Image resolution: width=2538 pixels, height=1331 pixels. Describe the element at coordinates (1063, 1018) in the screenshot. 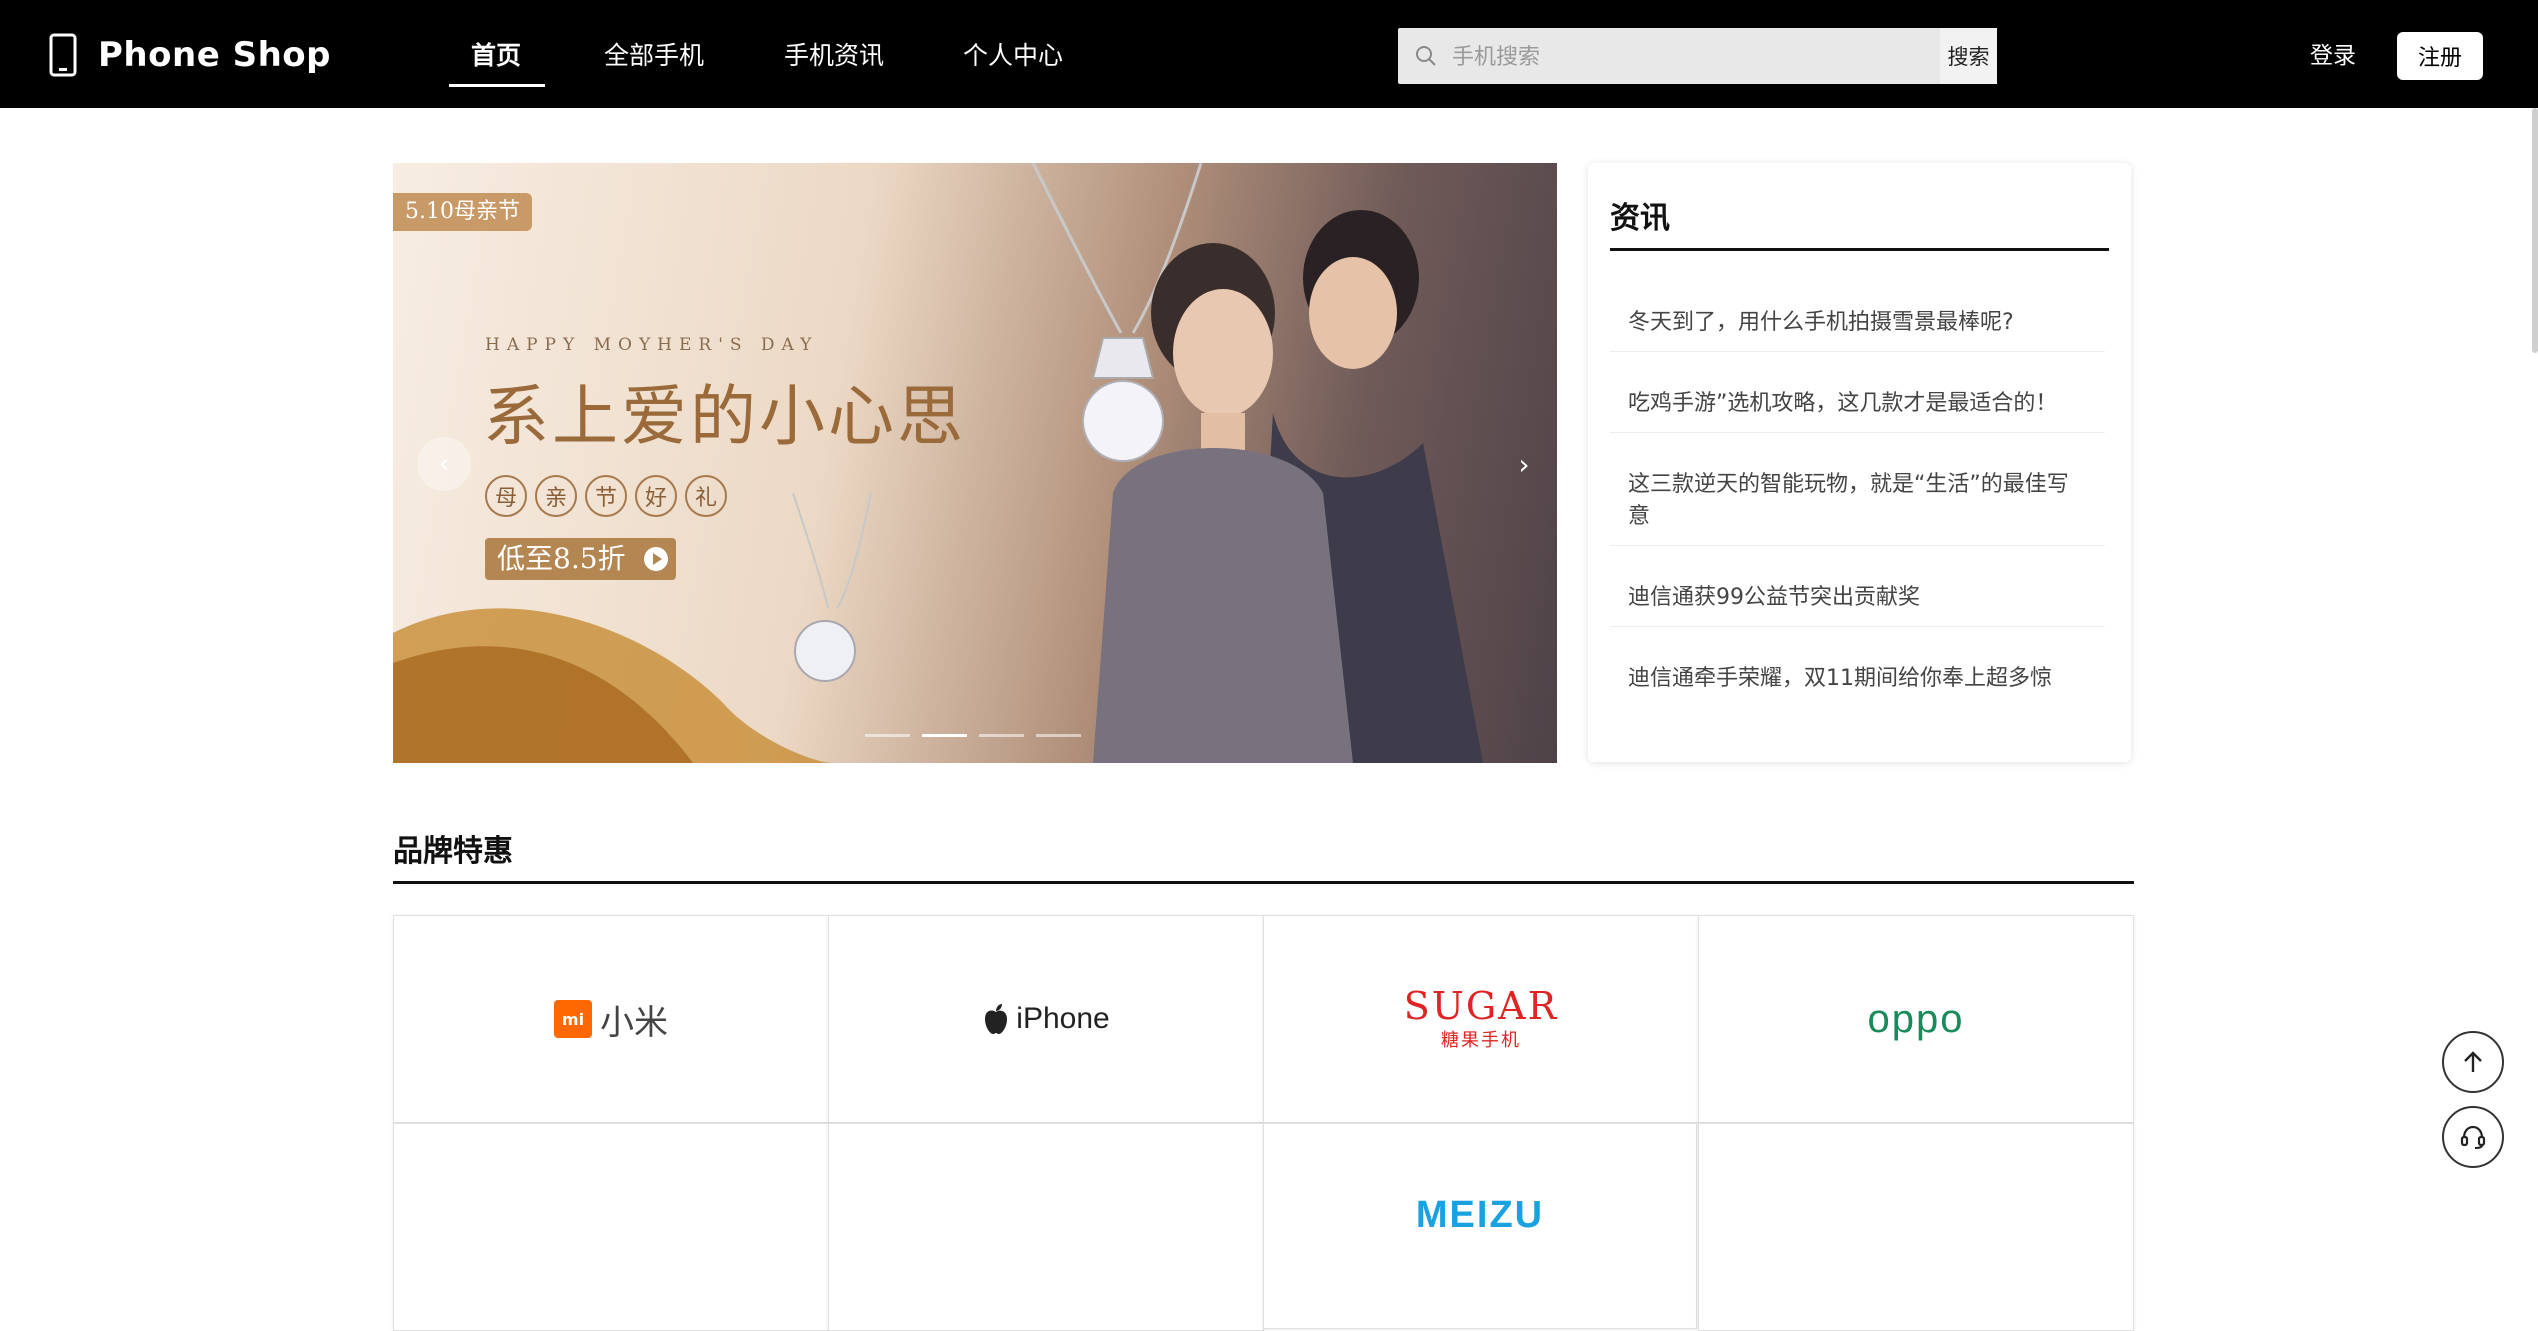

I see `brand-name: iPhone` at that location.